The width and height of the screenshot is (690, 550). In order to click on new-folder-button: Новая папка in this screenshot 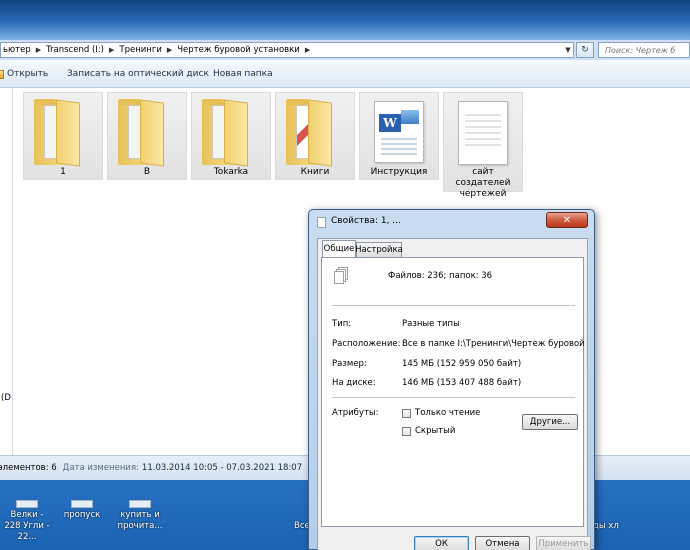, I will do `click(243, 74)`.